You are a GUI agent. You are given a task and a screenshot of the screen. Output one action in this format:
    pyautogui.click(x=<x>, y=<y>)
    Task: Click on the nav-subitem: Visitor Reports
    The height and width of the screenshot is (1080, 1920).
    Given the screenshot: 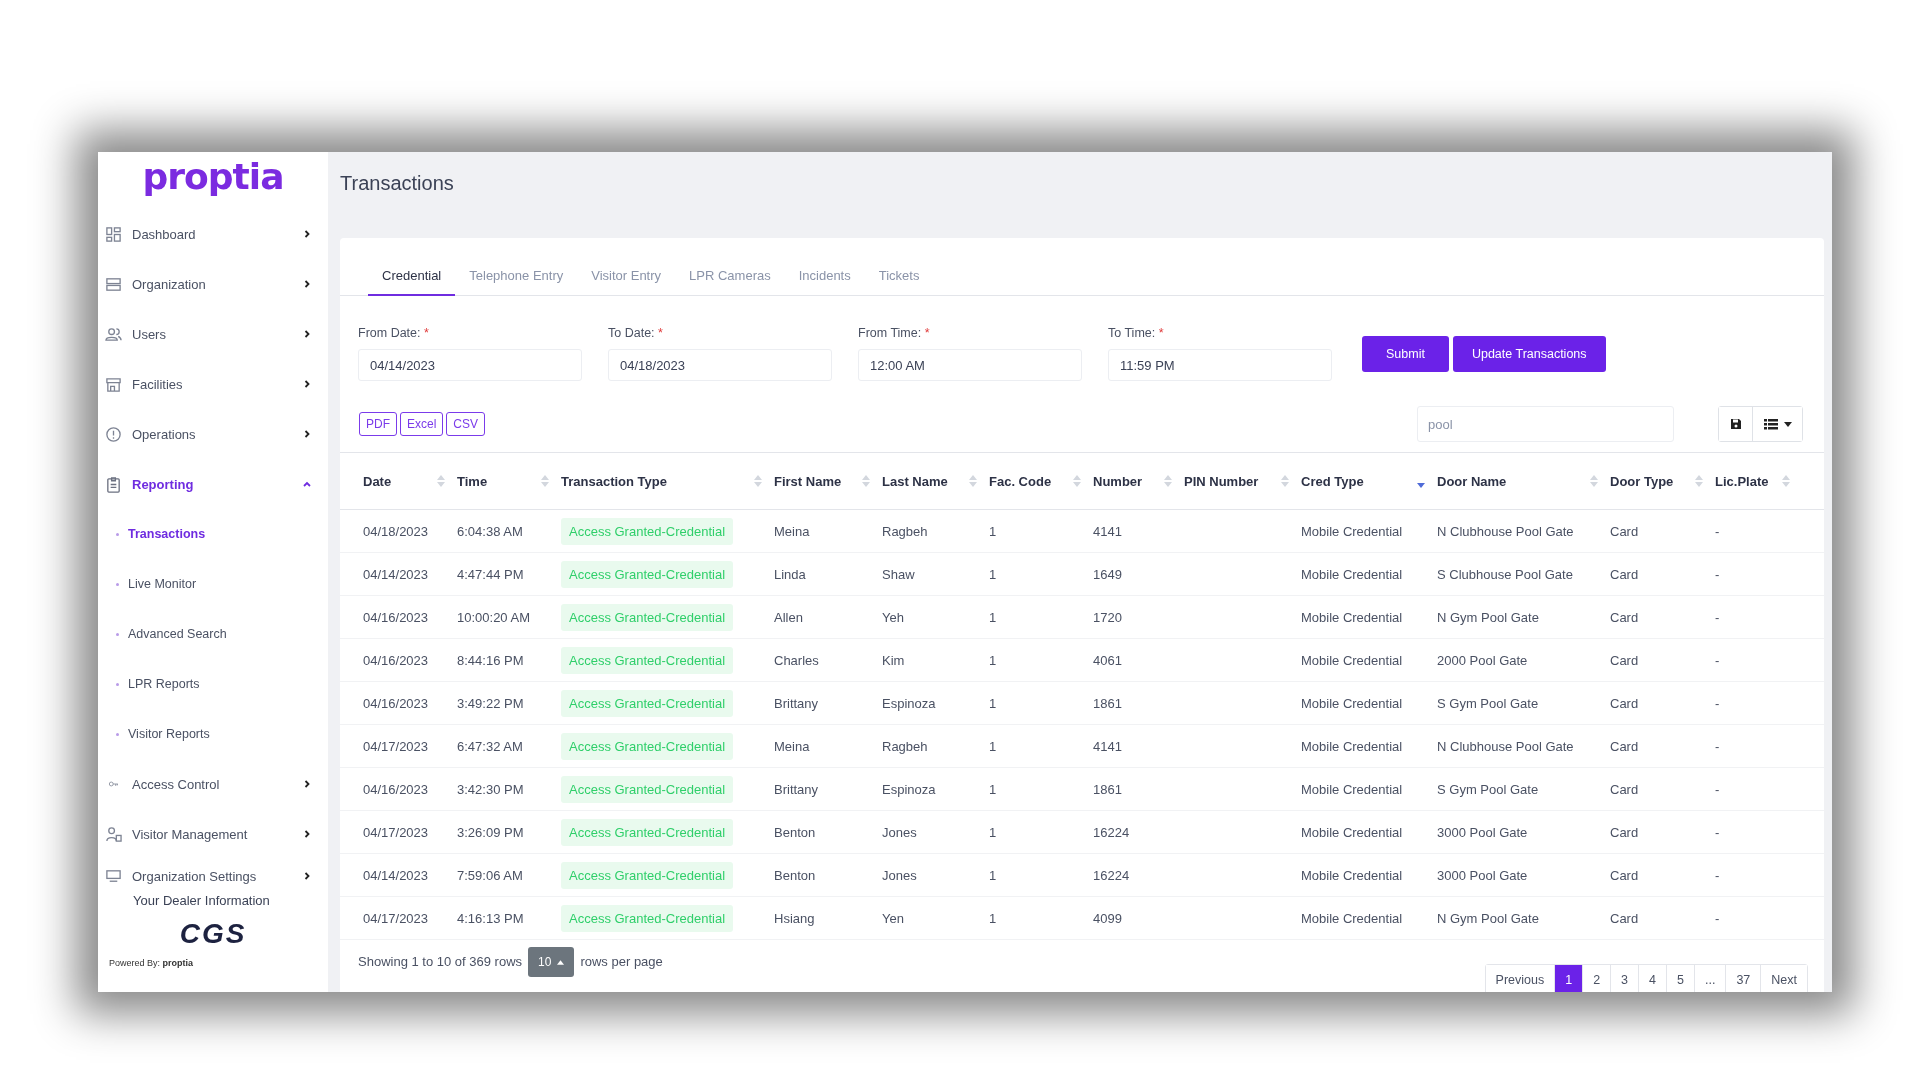 What is the action you would take?
    pyautogui.click(x=213, y=734)
    